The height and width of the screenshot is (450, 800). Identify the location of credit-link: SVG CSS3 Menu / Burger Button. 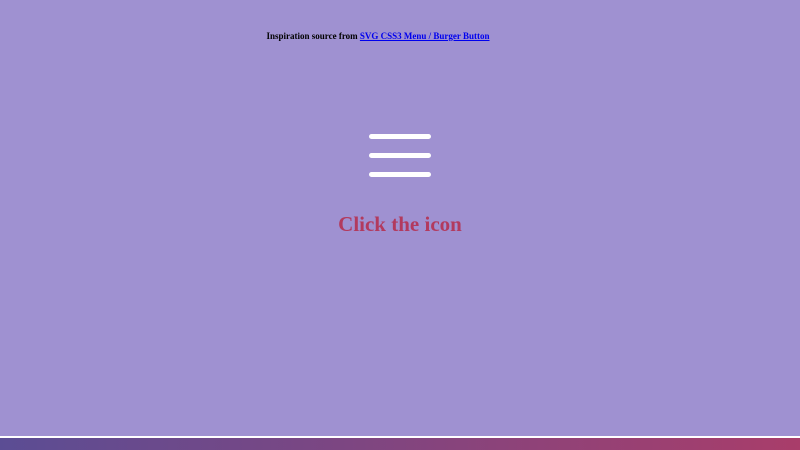
(425, 36).